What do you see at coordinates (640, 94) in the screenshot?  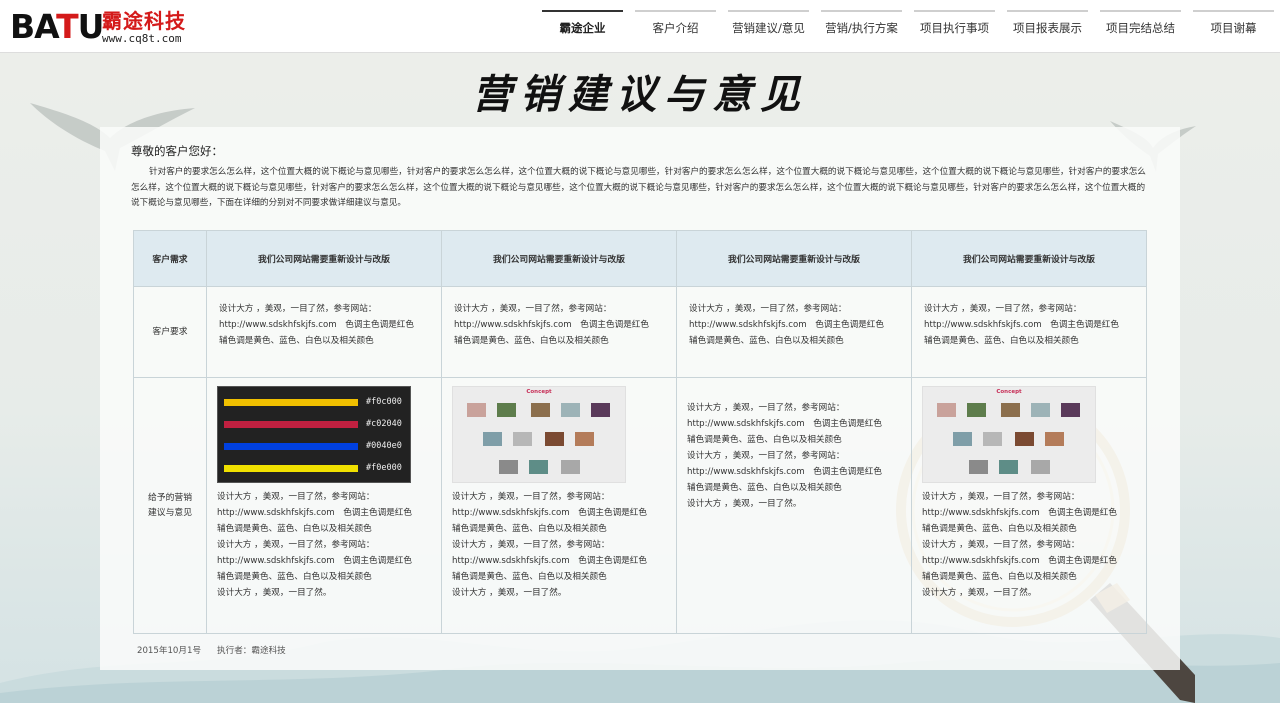 I see `page-title: 营销建议与意见` at bounding box center [640, 94].